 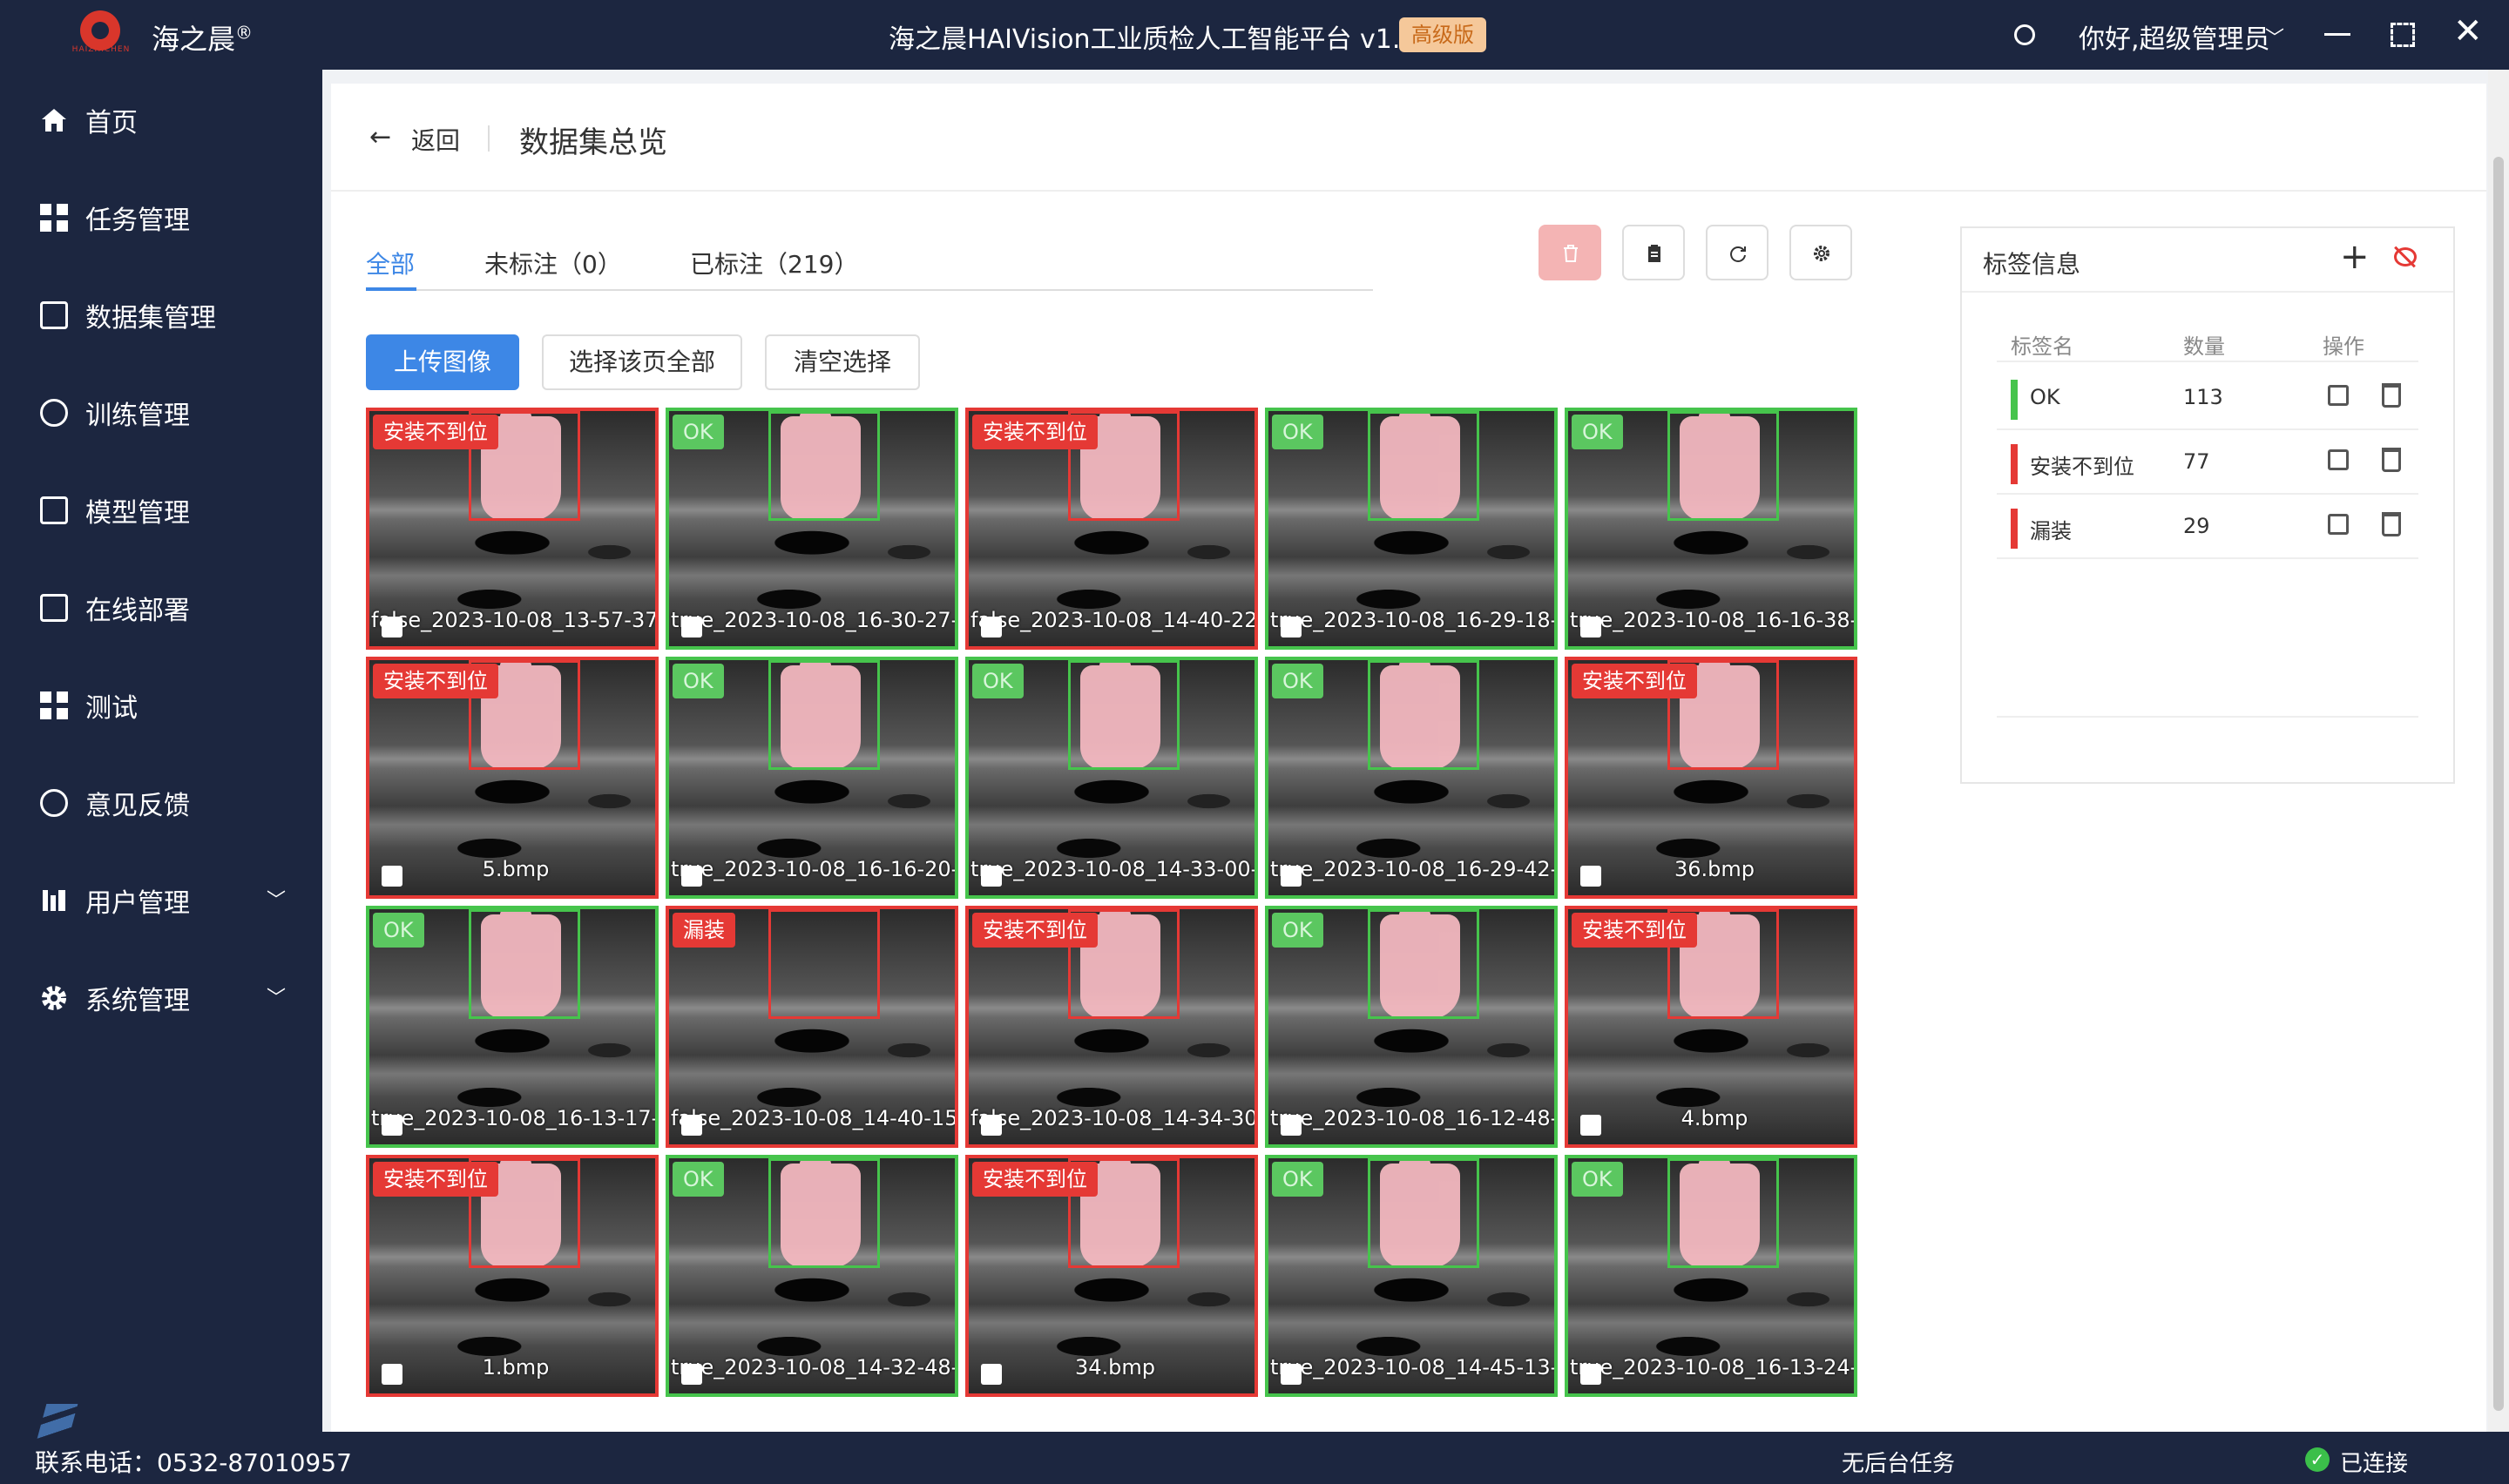 I want to click on active-tab-indicator, so click(x=391, y=289).